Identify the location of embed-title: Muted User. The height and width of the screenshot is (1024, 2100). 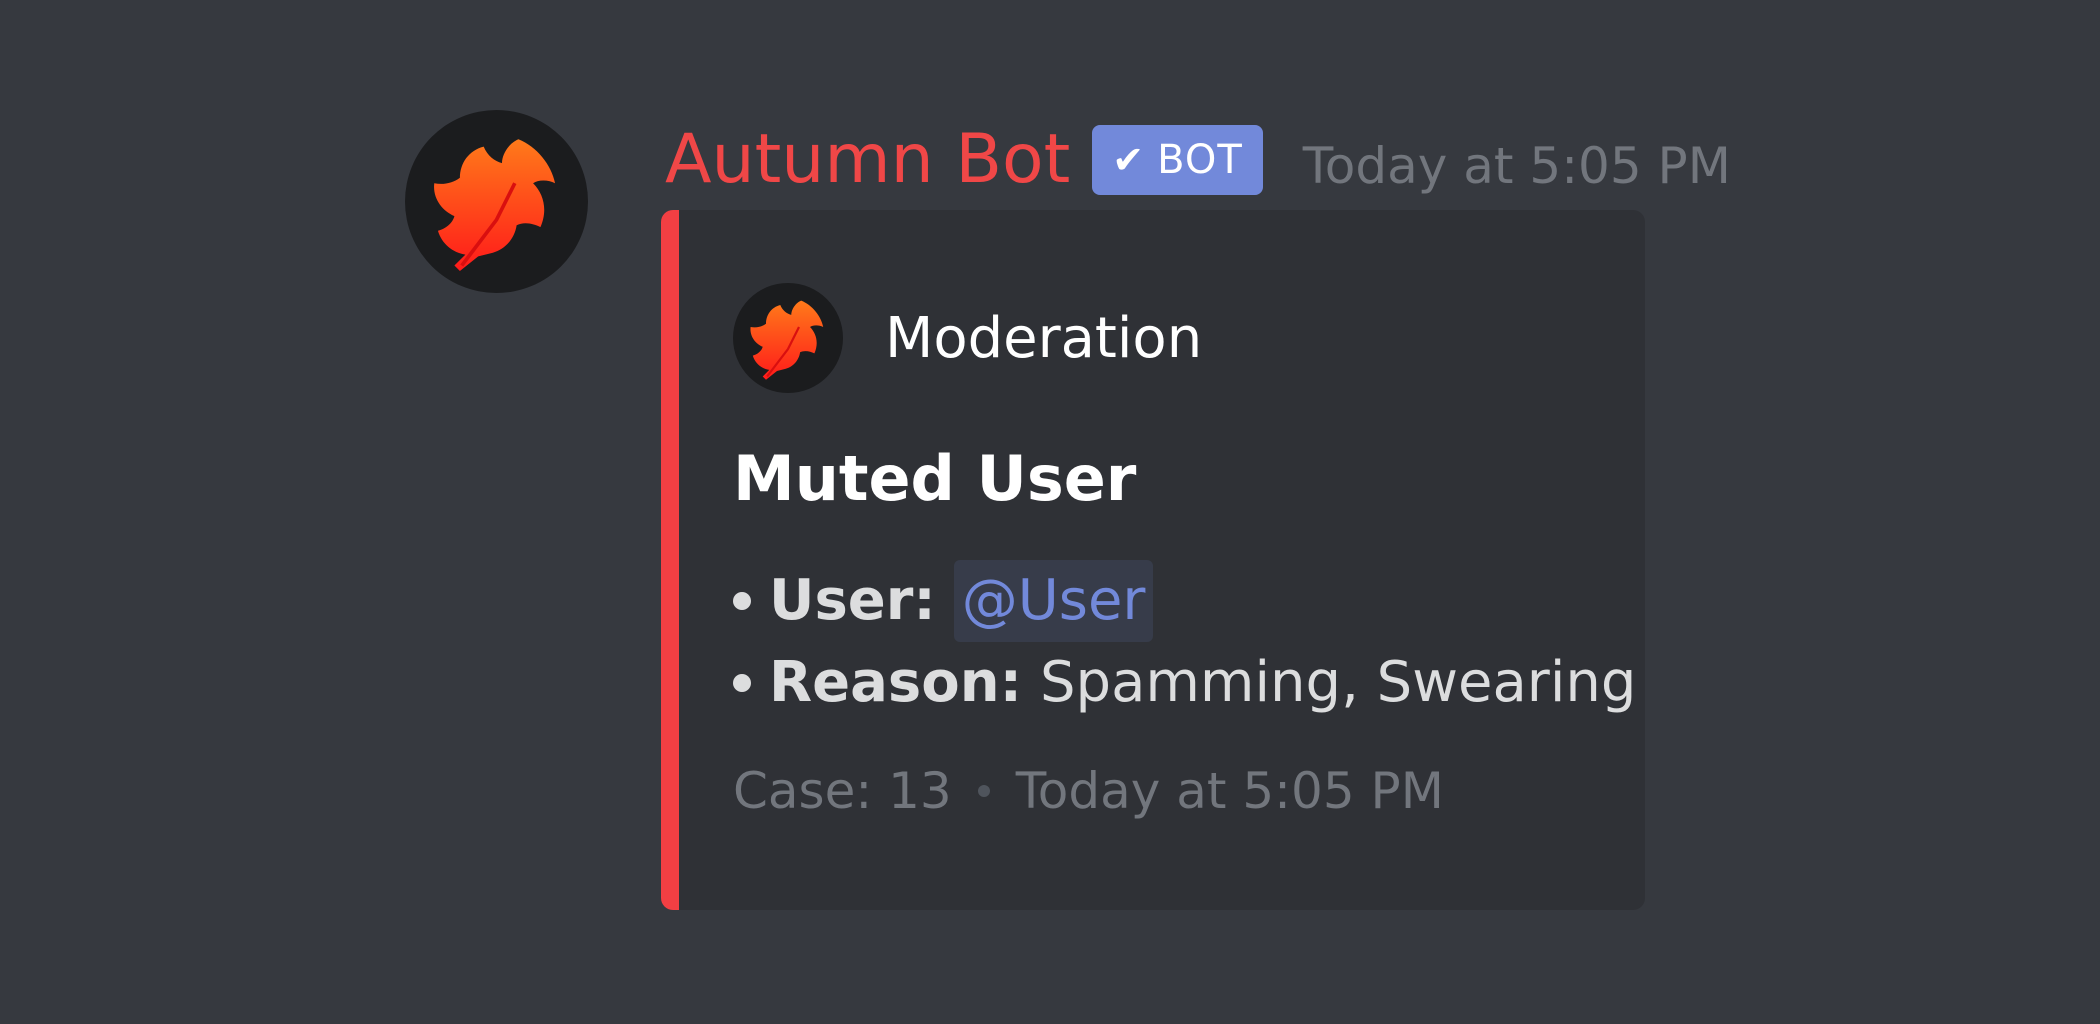
(935, 478).